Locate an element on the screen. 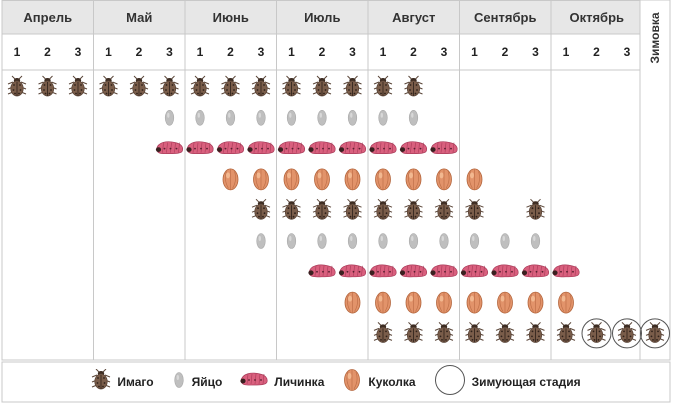 The height and width of the screenshot is (405, 673). legend-item-egg: Яйцо is located at coordinates (197, 382).